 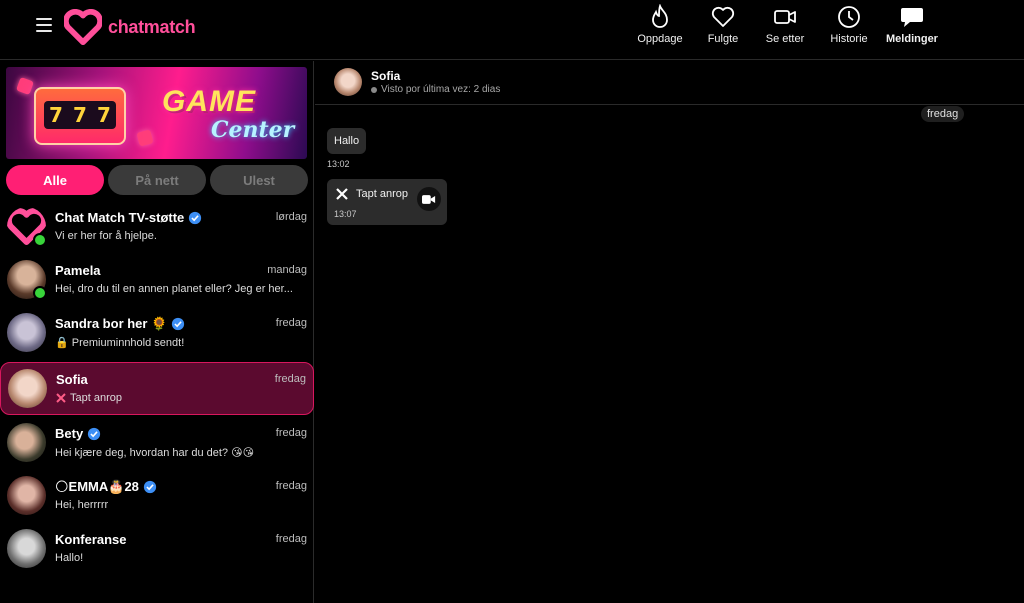 What do you see at coordinates (849, 17) in the screenshot?
I see `clock-icon` at bounding box center [849, 17].